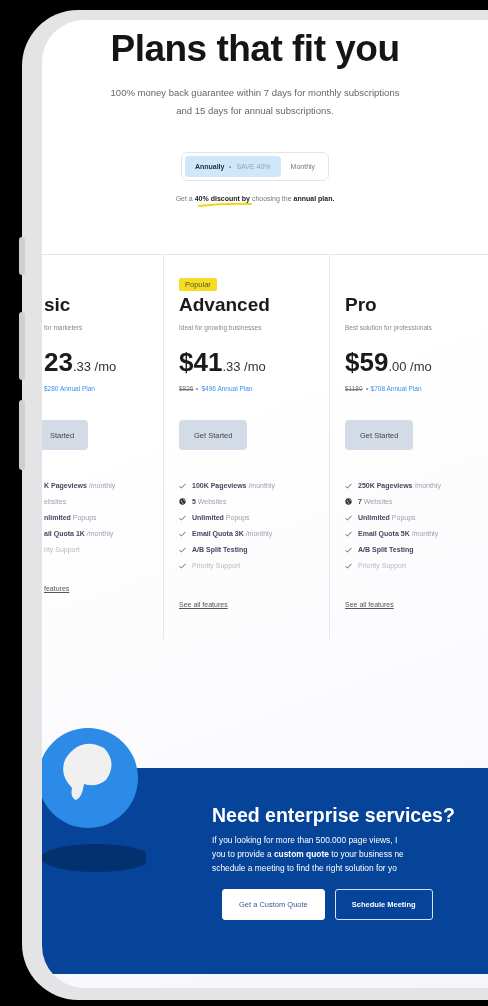 The width and height of the screenshot is (488, 1006). Describe the element at coordinates (57, 305) in the screenshot. I see `plan-name: sic` at that location.